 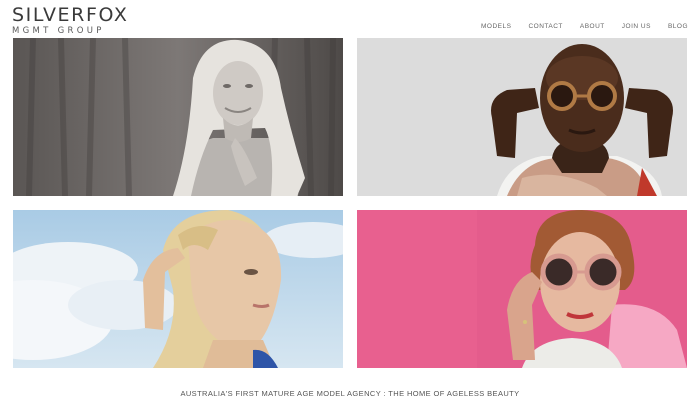 I want to click on main-nav: MODELS CONTACT ABOUT JOIN US BLOG, so click(x=584, y=26).